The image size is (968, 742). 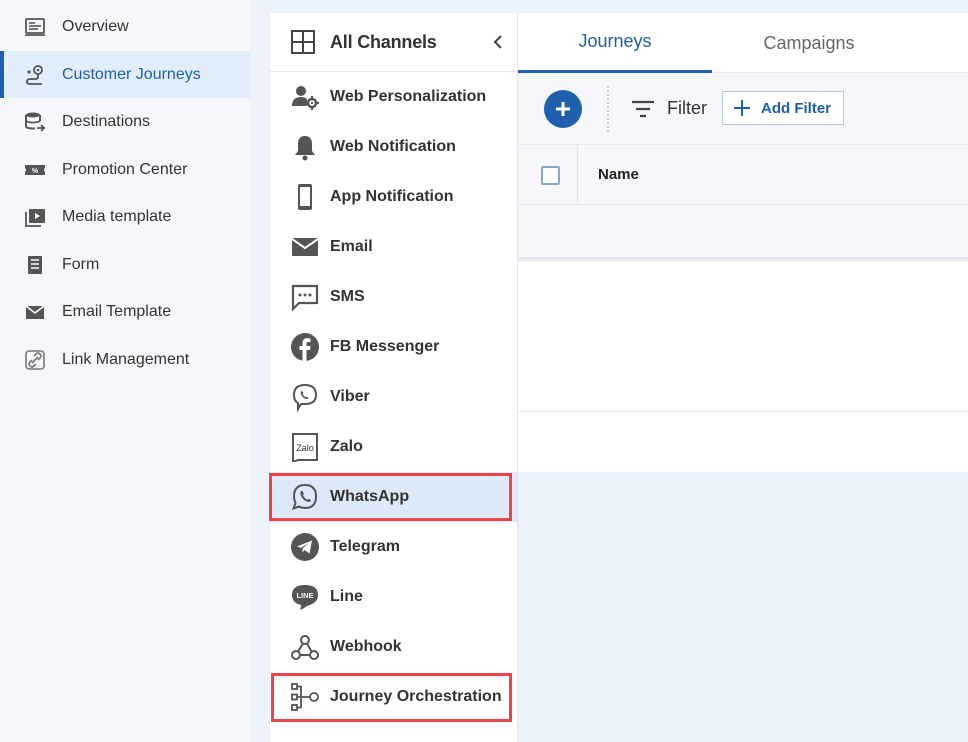 I want to click on nav-item-label: Destinations, so click(x=106, y=121).